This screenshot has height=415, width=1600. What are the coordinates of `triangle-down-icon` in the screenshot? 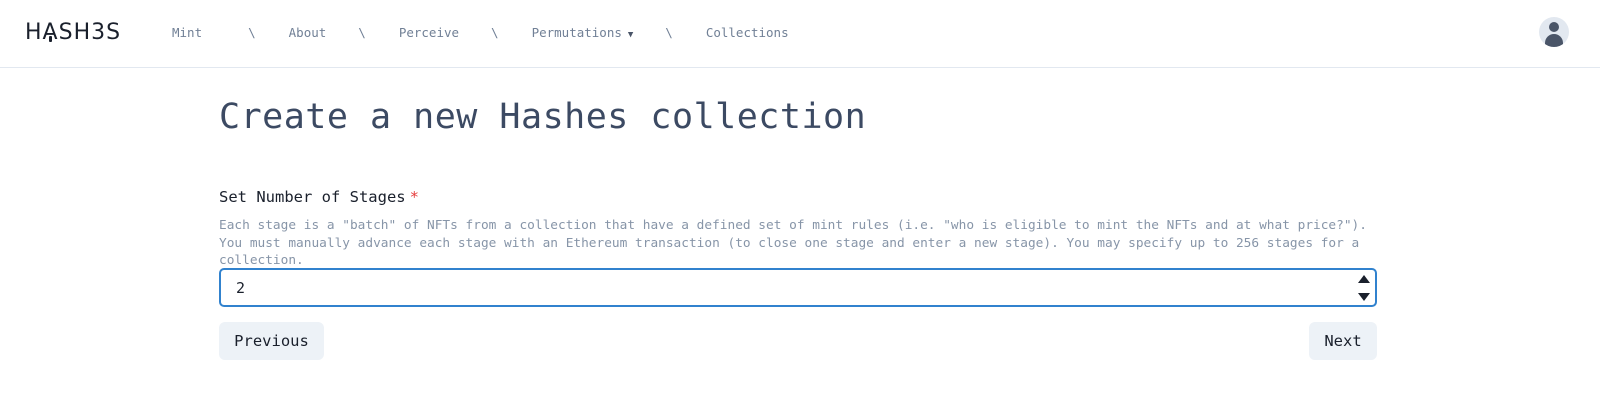 It's located at (1364, 296).